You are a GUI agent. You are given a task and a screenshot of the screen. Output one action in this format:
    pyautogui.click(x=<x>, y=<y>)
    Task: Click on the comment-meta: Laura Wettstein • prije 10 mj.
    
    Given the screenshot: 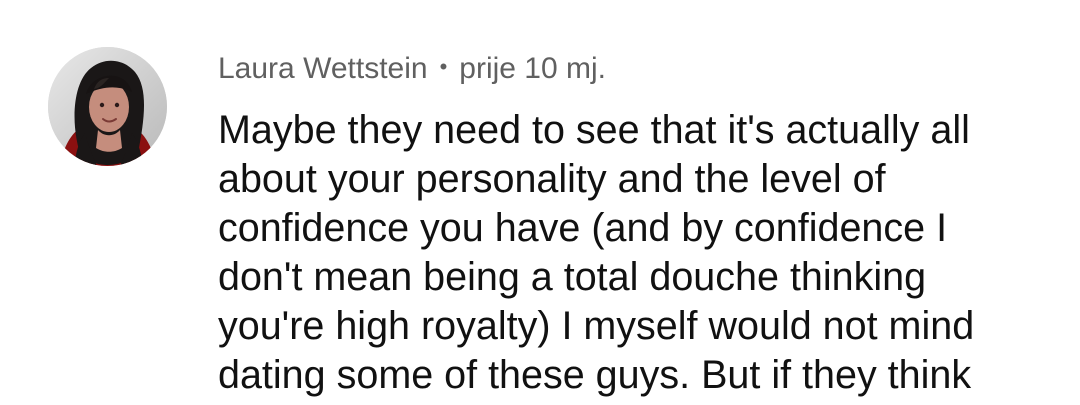 What is the action you would take?
    pyautogui.click(x=412, y=69)
    